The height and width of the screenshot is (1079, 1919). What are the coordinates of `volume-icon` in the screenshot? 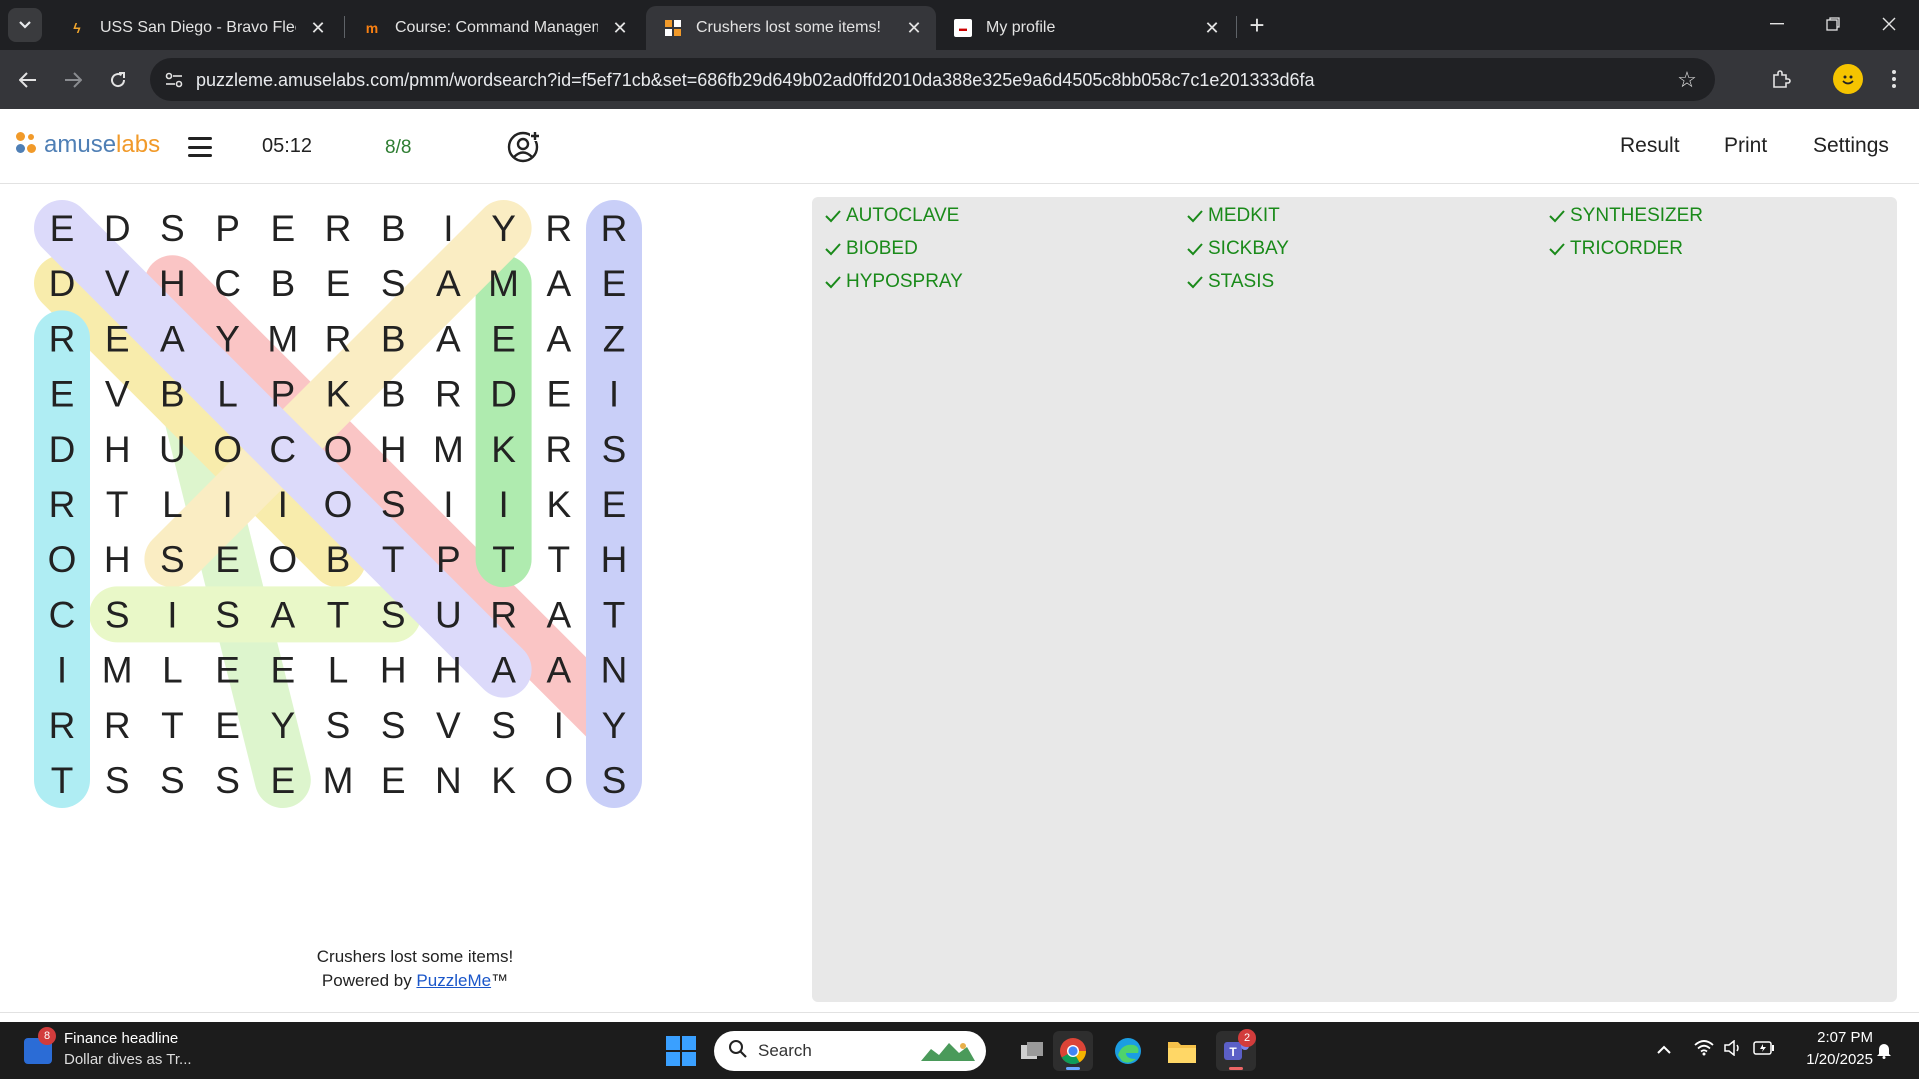 It's located at (1733, 1050).